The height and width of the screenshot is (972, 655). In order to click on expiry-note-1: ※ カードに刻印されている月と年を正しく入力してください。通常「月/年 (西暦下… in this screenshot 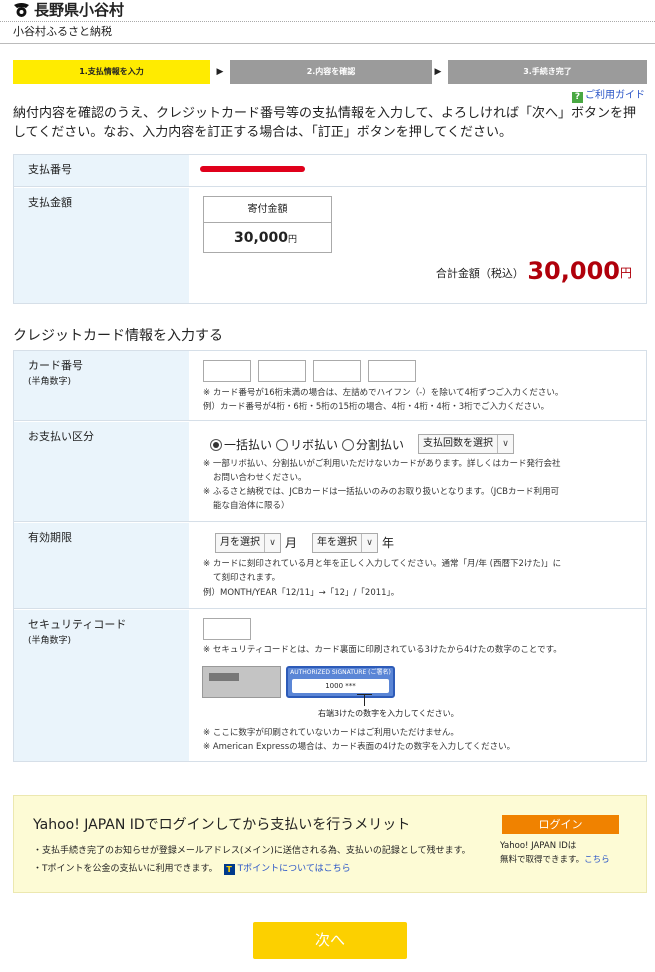, I will do `click(382, 564)`.